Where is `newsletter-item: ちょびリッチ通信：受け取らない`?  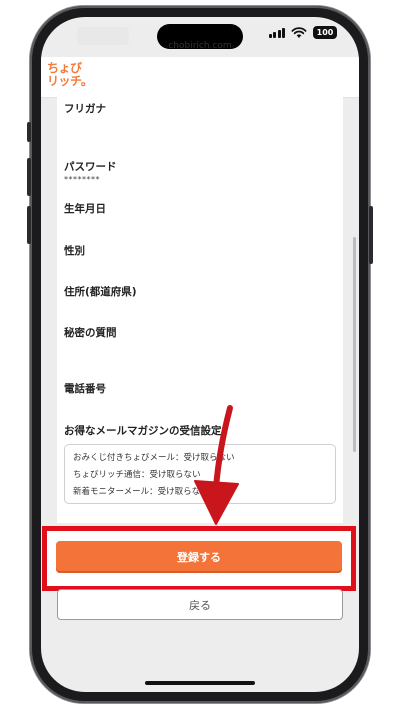 newsletter-item: ちょびリッチ通信：受け取らない is located at coordinates (137, 475).